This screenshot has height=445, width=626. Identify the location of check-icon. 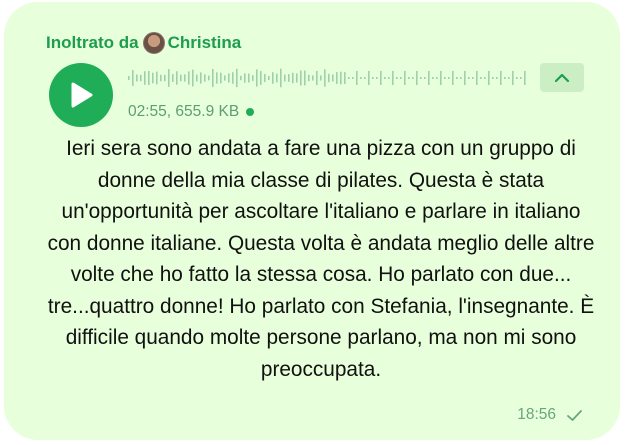
(574, 415).